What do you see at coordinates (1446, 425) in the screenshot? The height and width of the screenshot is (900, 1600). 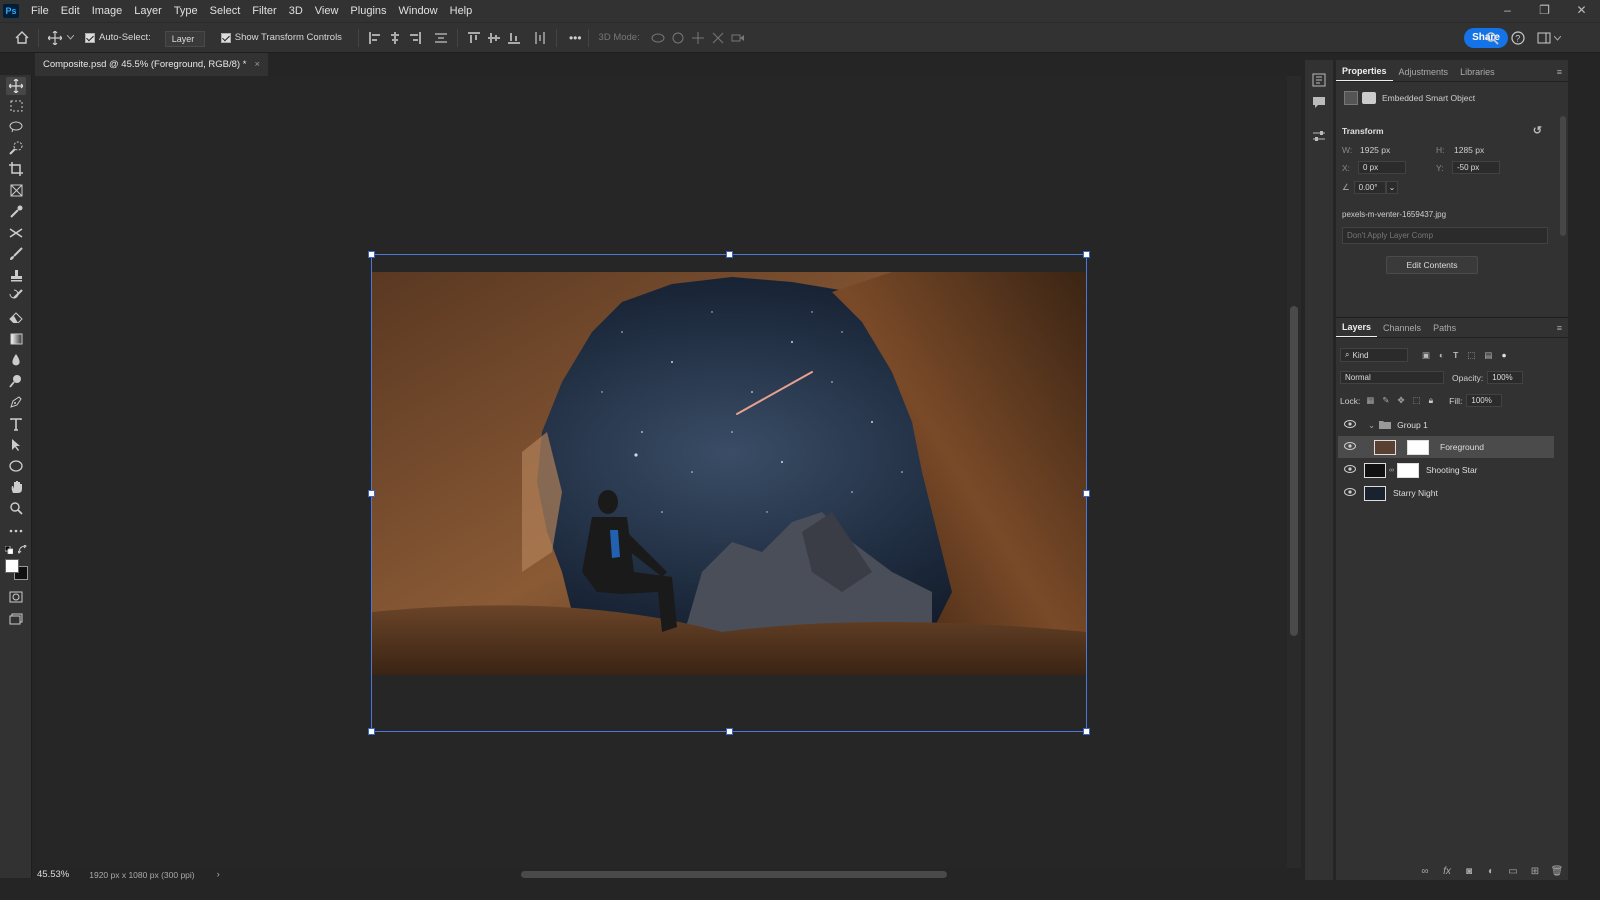 I see `layer-row: ⌄ Group 1` at bounding box center [1446, 425].